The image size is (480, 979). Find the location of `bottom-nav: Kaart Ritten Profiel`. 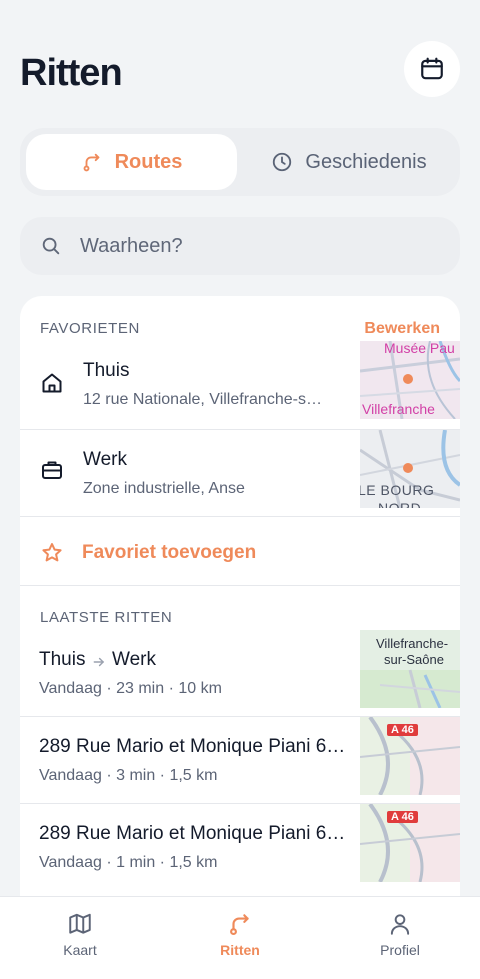

bottom-nav: Kaart Ritten Profiel is located at coordinates (240, 937).